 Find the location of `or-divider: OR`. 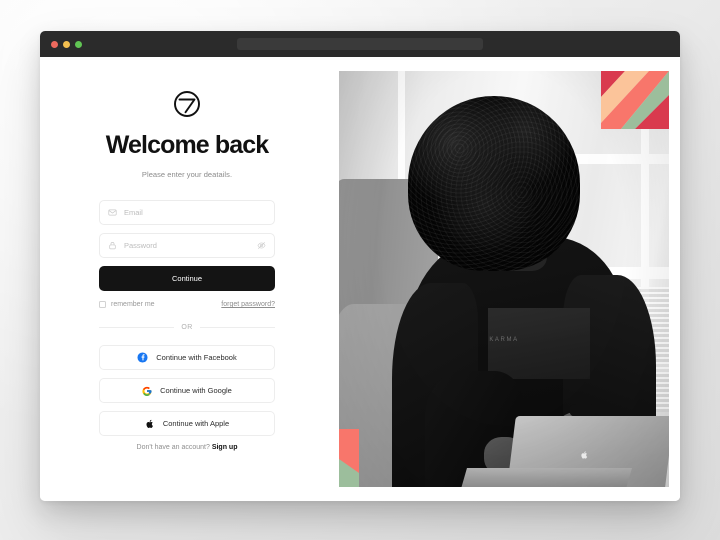

or-divider: OR is located at coordinates (187, 327).